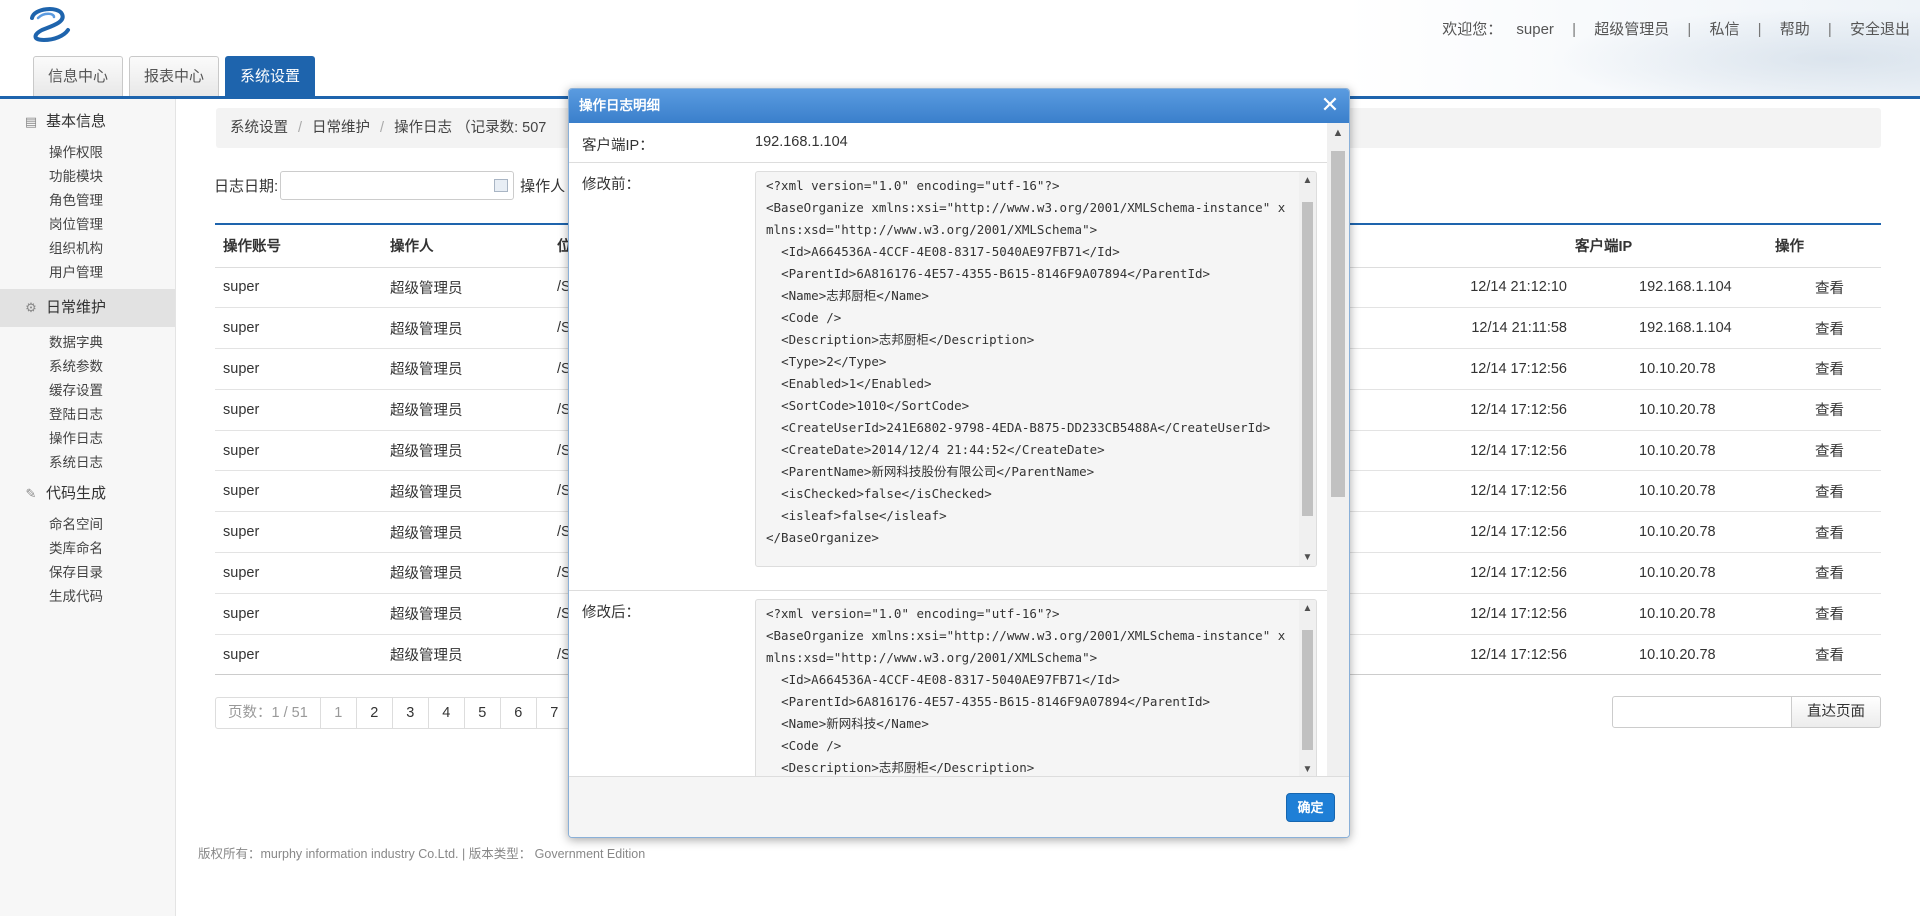 This screenshot has height=916, width=1920. I want to click on operator-filter-label: 操作人, so click(543, 186).